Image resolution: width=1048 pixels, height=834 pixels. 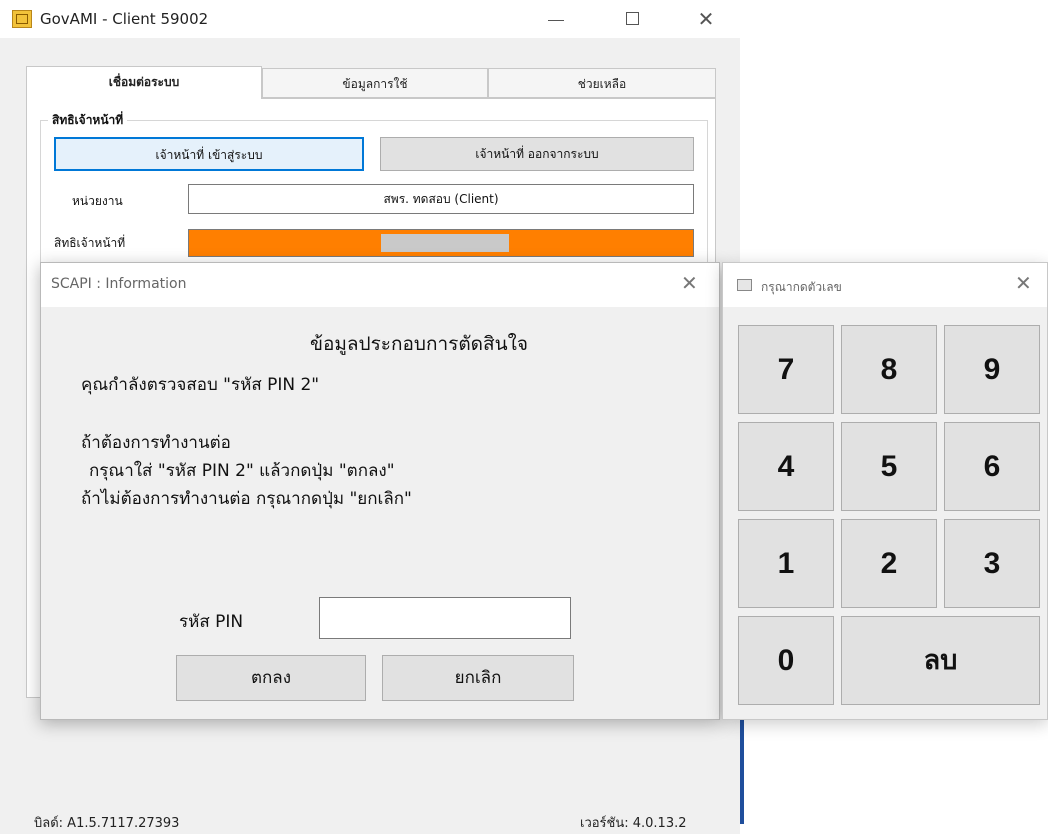 What do you see at coordinates (786, 466) in the screenshot?
I see `key-4: 4` at bounding box center [786, 466].